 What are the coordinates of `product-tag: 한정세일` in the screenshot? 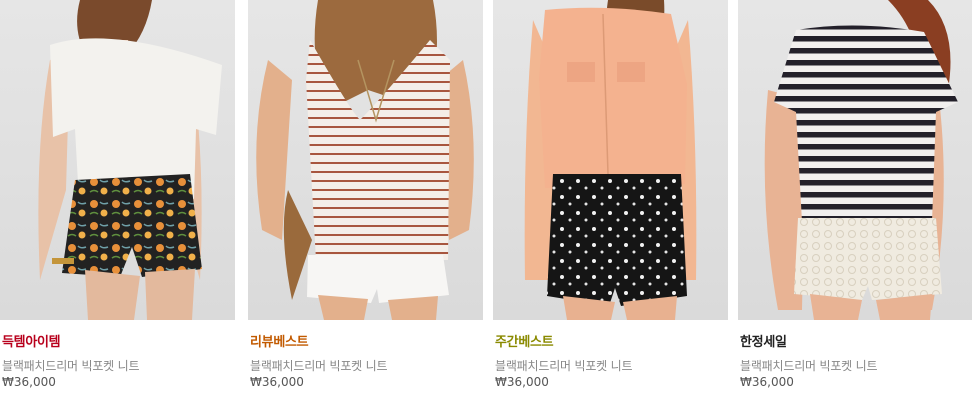 It's located at (763, 342).